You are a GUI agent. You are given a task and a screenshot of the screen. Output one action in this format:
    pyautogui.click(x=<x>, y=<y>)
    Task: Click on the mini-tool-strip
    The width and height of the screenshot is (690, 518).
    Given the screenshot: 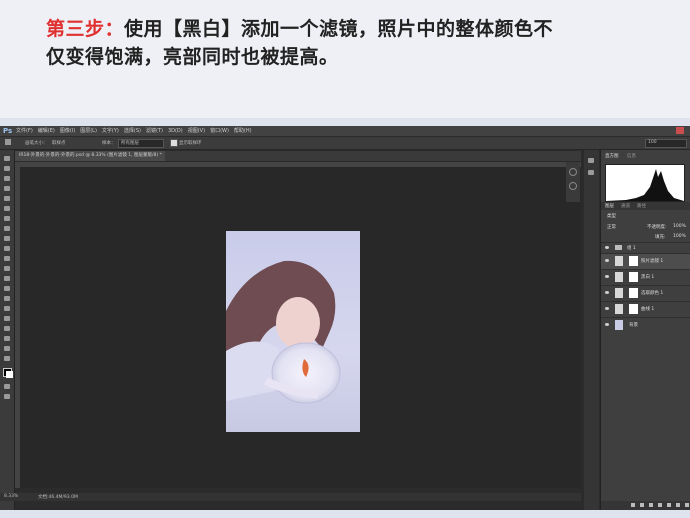 What is the action you would take?
    pyautogui.click(x=573, y=182)
    